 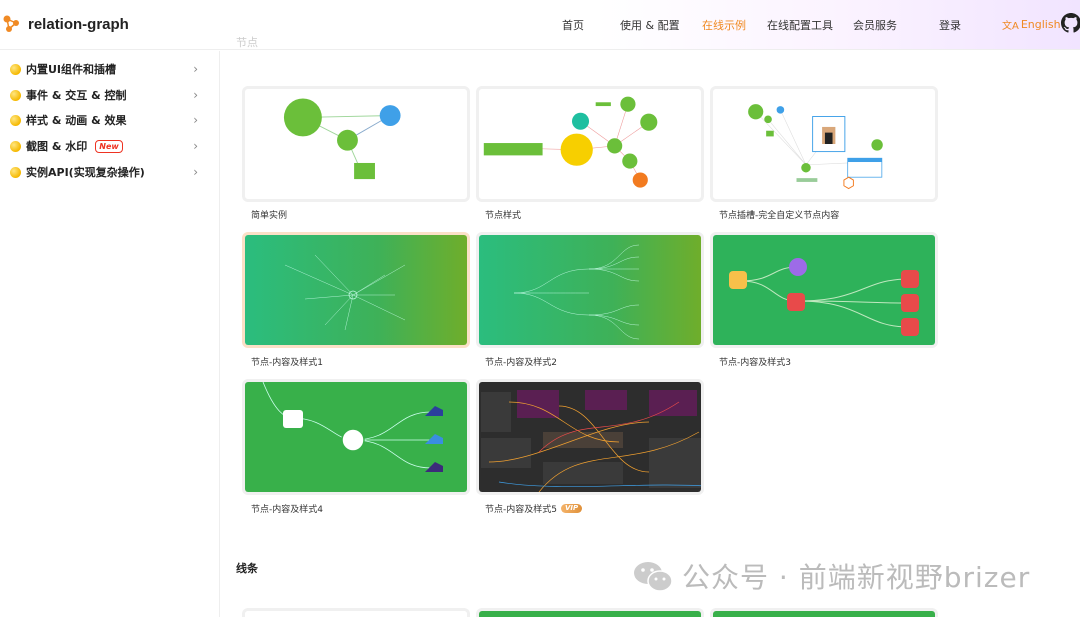 I want to click on card-label: 节点-内容及样式3, so click(x=755, y=361).